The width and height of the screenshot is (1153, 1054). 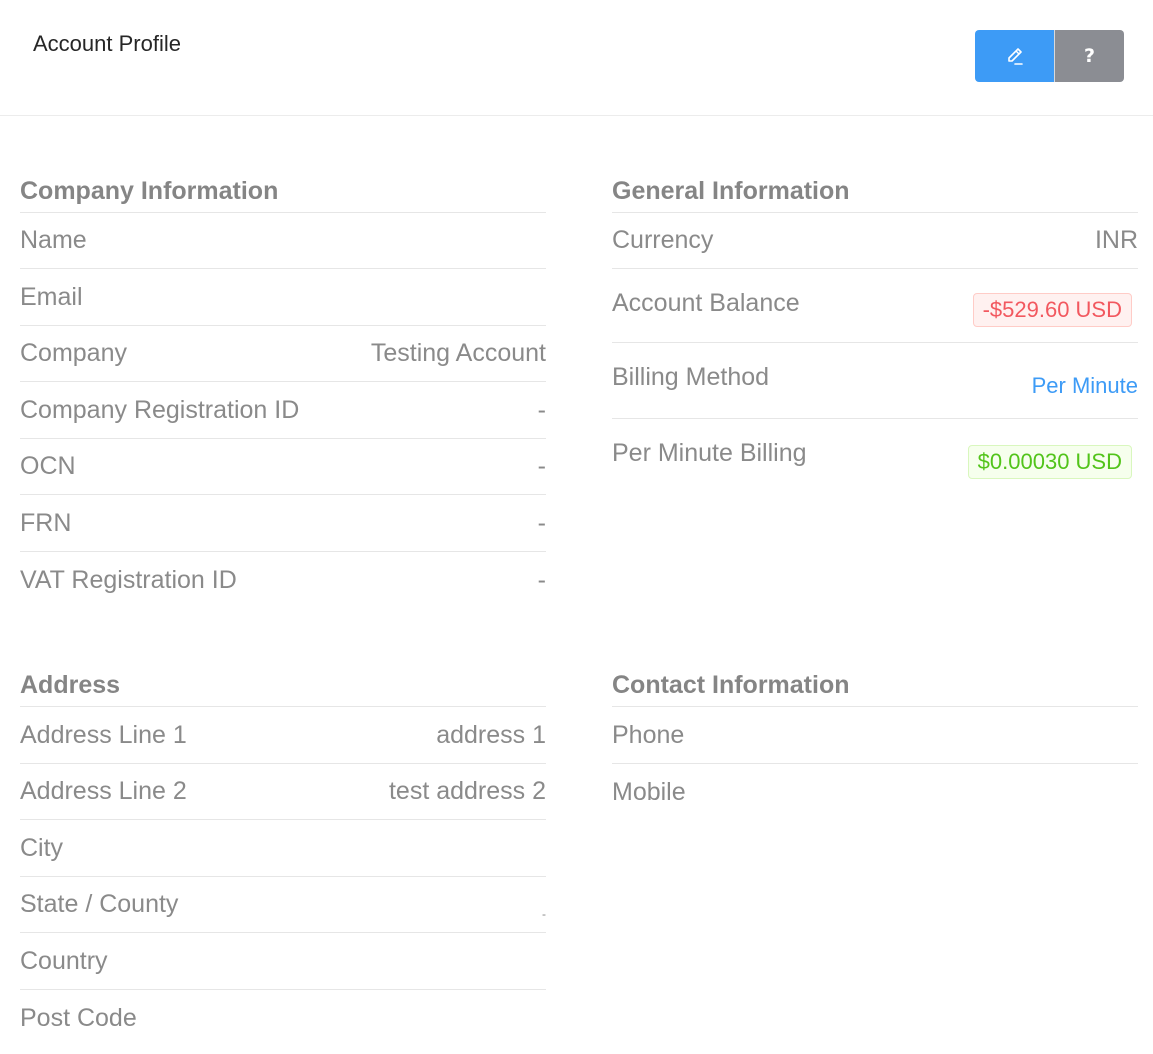 What do you see at coordinates (283, 905) in the screenshot?
I see `address-row-state: State / County -` at bounding box center [283, 905].